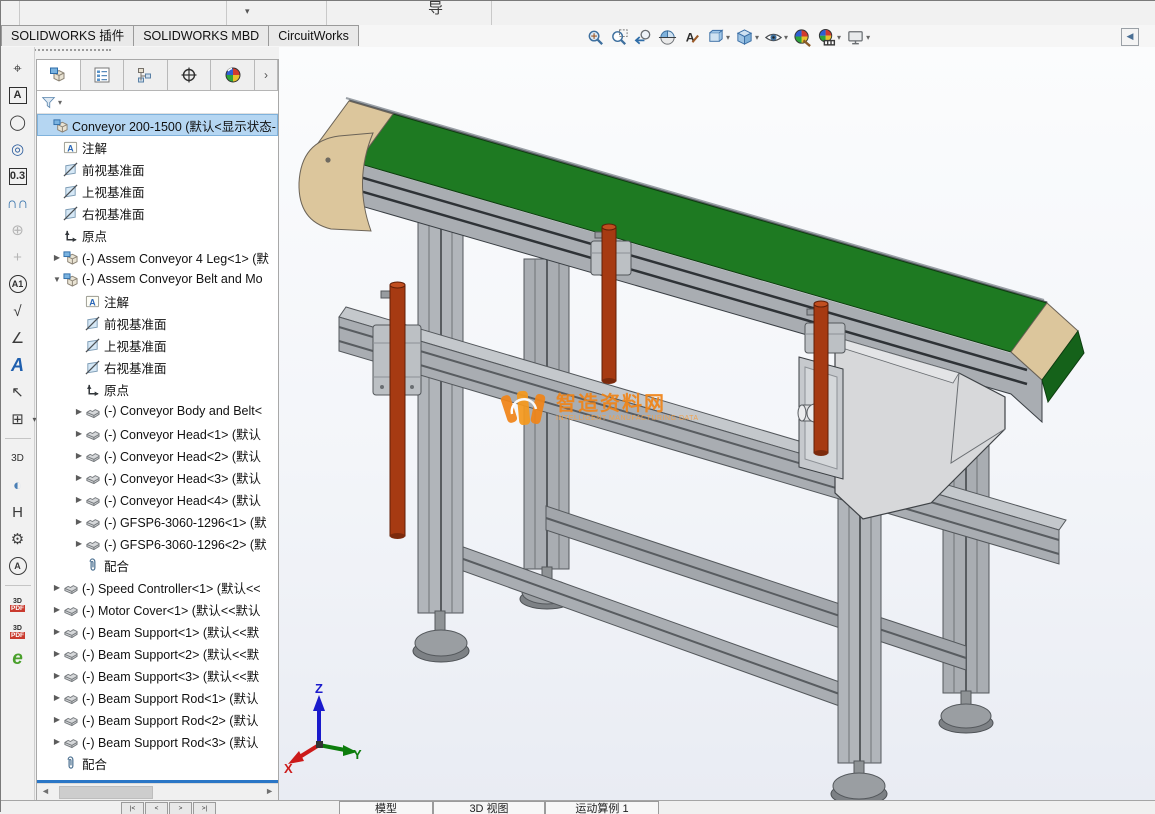  What do you see at coordinates (68, 35) in the screenshot?
I see `ribbon-tab-solidworks-插件: SOLIDWORKS 插件` at bounding box center [68, 35].